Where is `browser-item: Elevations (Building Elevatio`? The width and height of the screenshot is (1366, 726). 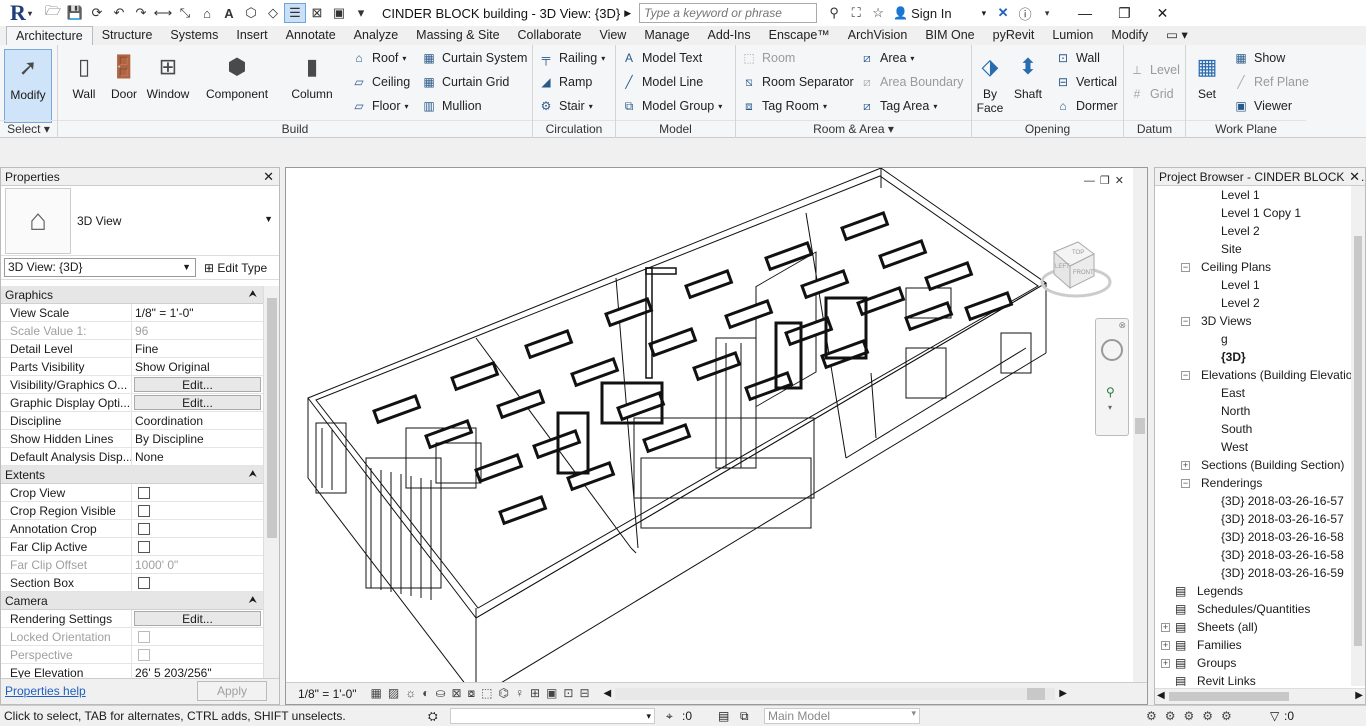
browser-item: Elevations (Building Elevatio is located at coordinates (1276, 375).